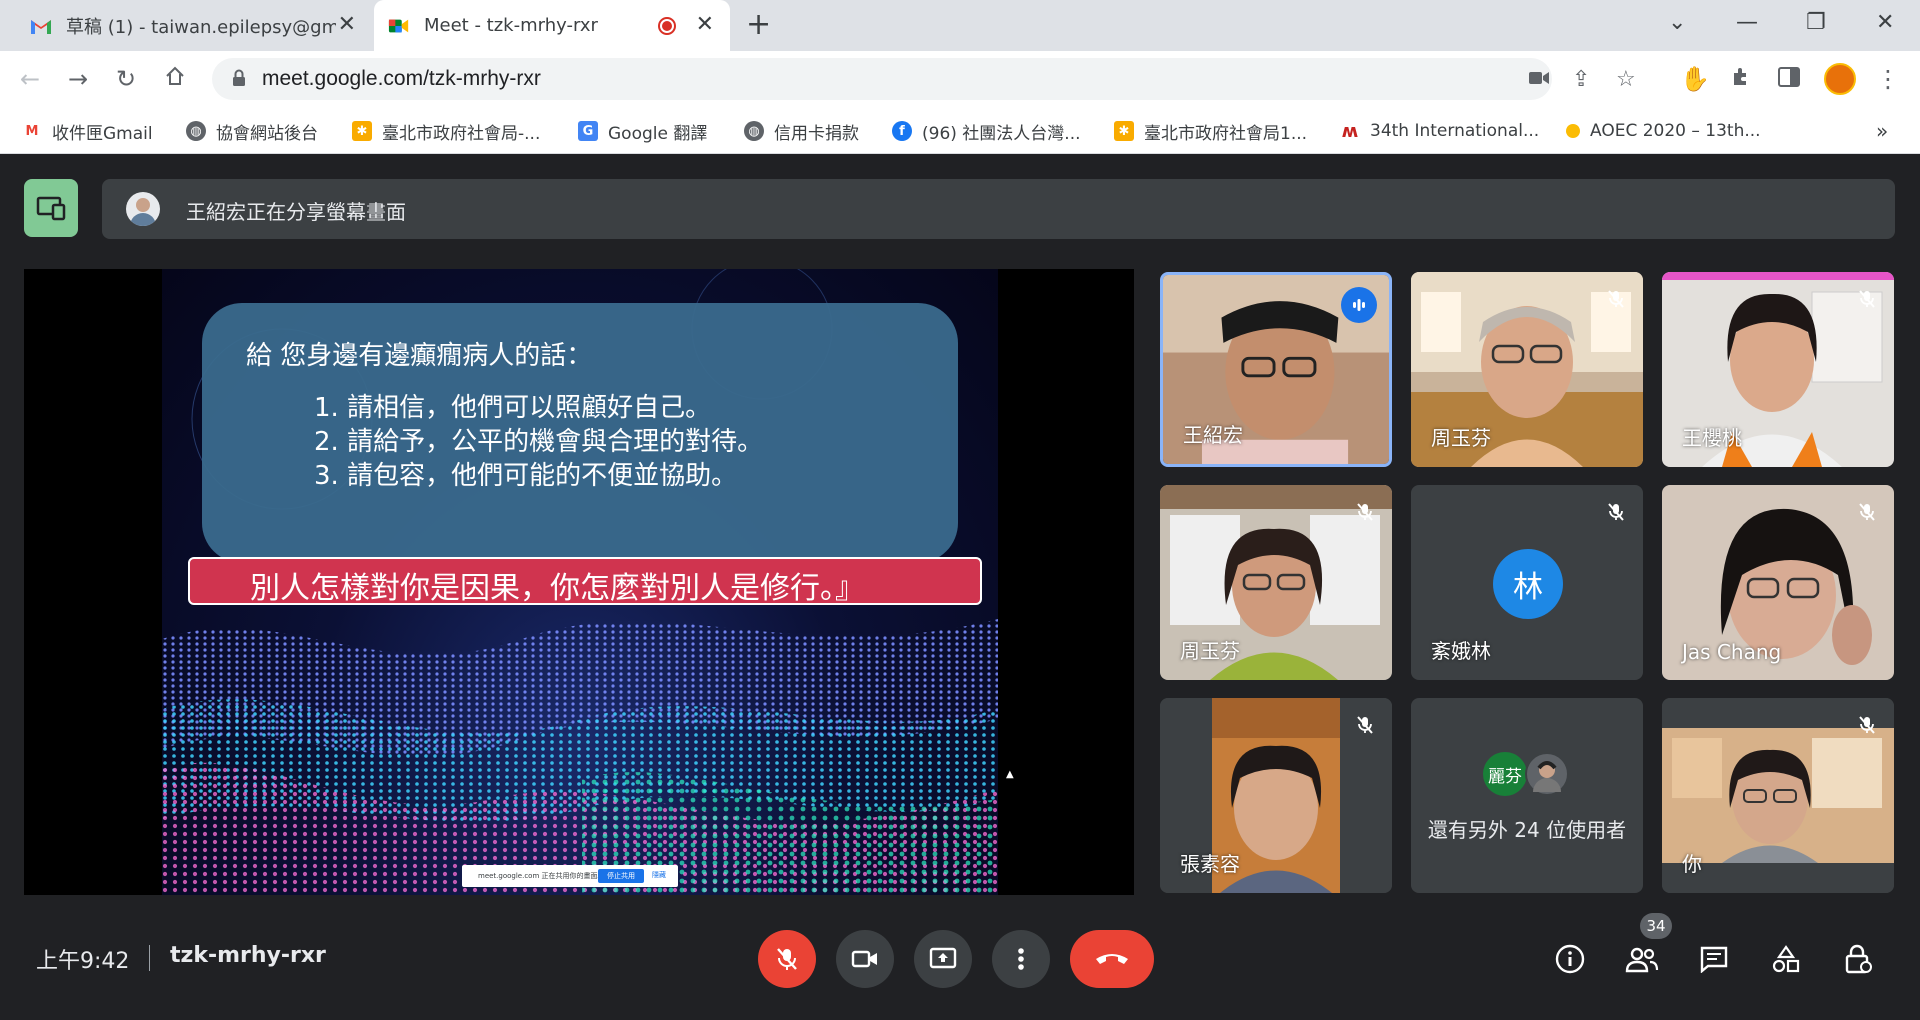 This screenshot has height=1020, width=1920. What do you see at coordinates (621, 876) in the screenshot?
I see `stop-sharing-button: 停止共用` at bounding box center [621, 876].